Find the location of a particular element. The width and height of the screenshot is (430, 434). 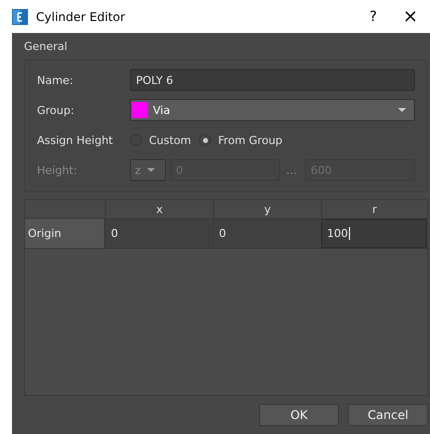

close-button: × is located at coordinates (410, 16).